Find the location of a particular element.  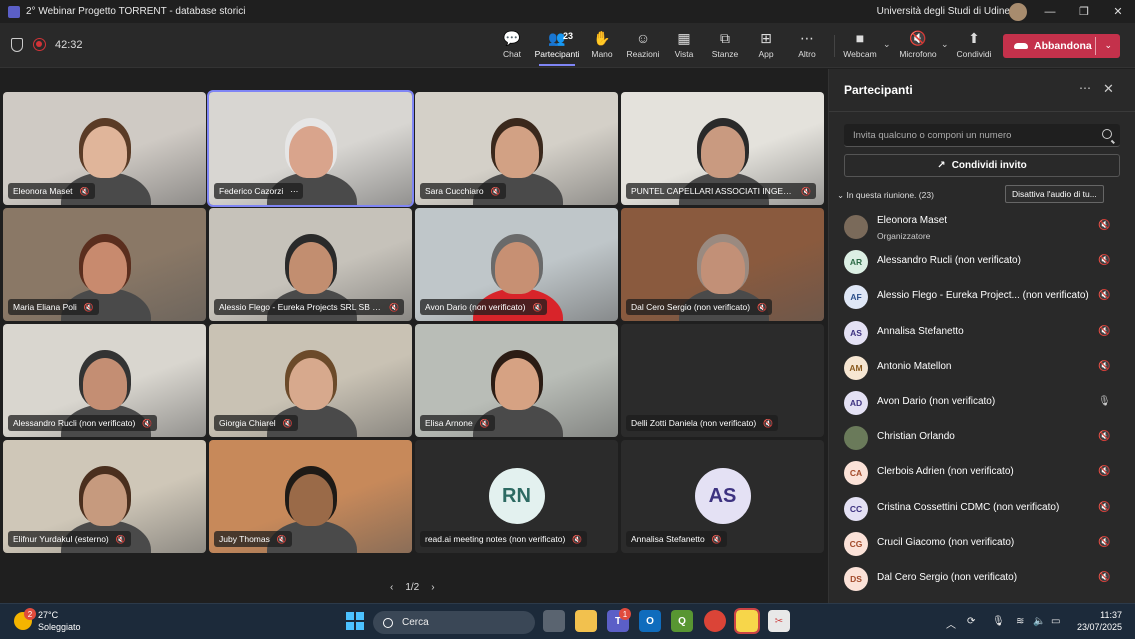

recording-icon is located at coordinates (39, 44).